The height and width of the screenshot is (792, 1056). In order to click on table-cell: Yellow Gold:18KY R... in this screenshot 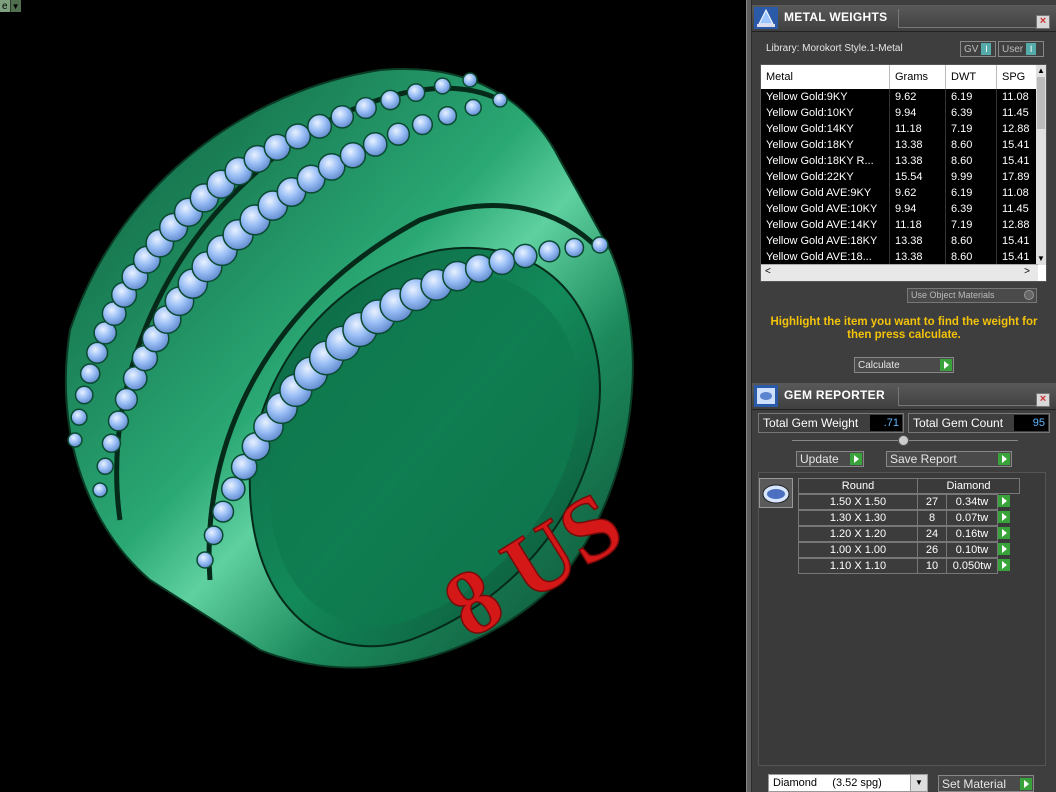, I will do `click(825, 161)`.